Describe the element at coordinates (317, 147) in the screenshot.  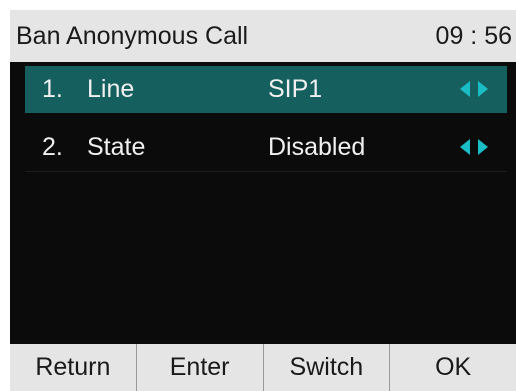
I see `menu-item-value: Disabled` at that location.